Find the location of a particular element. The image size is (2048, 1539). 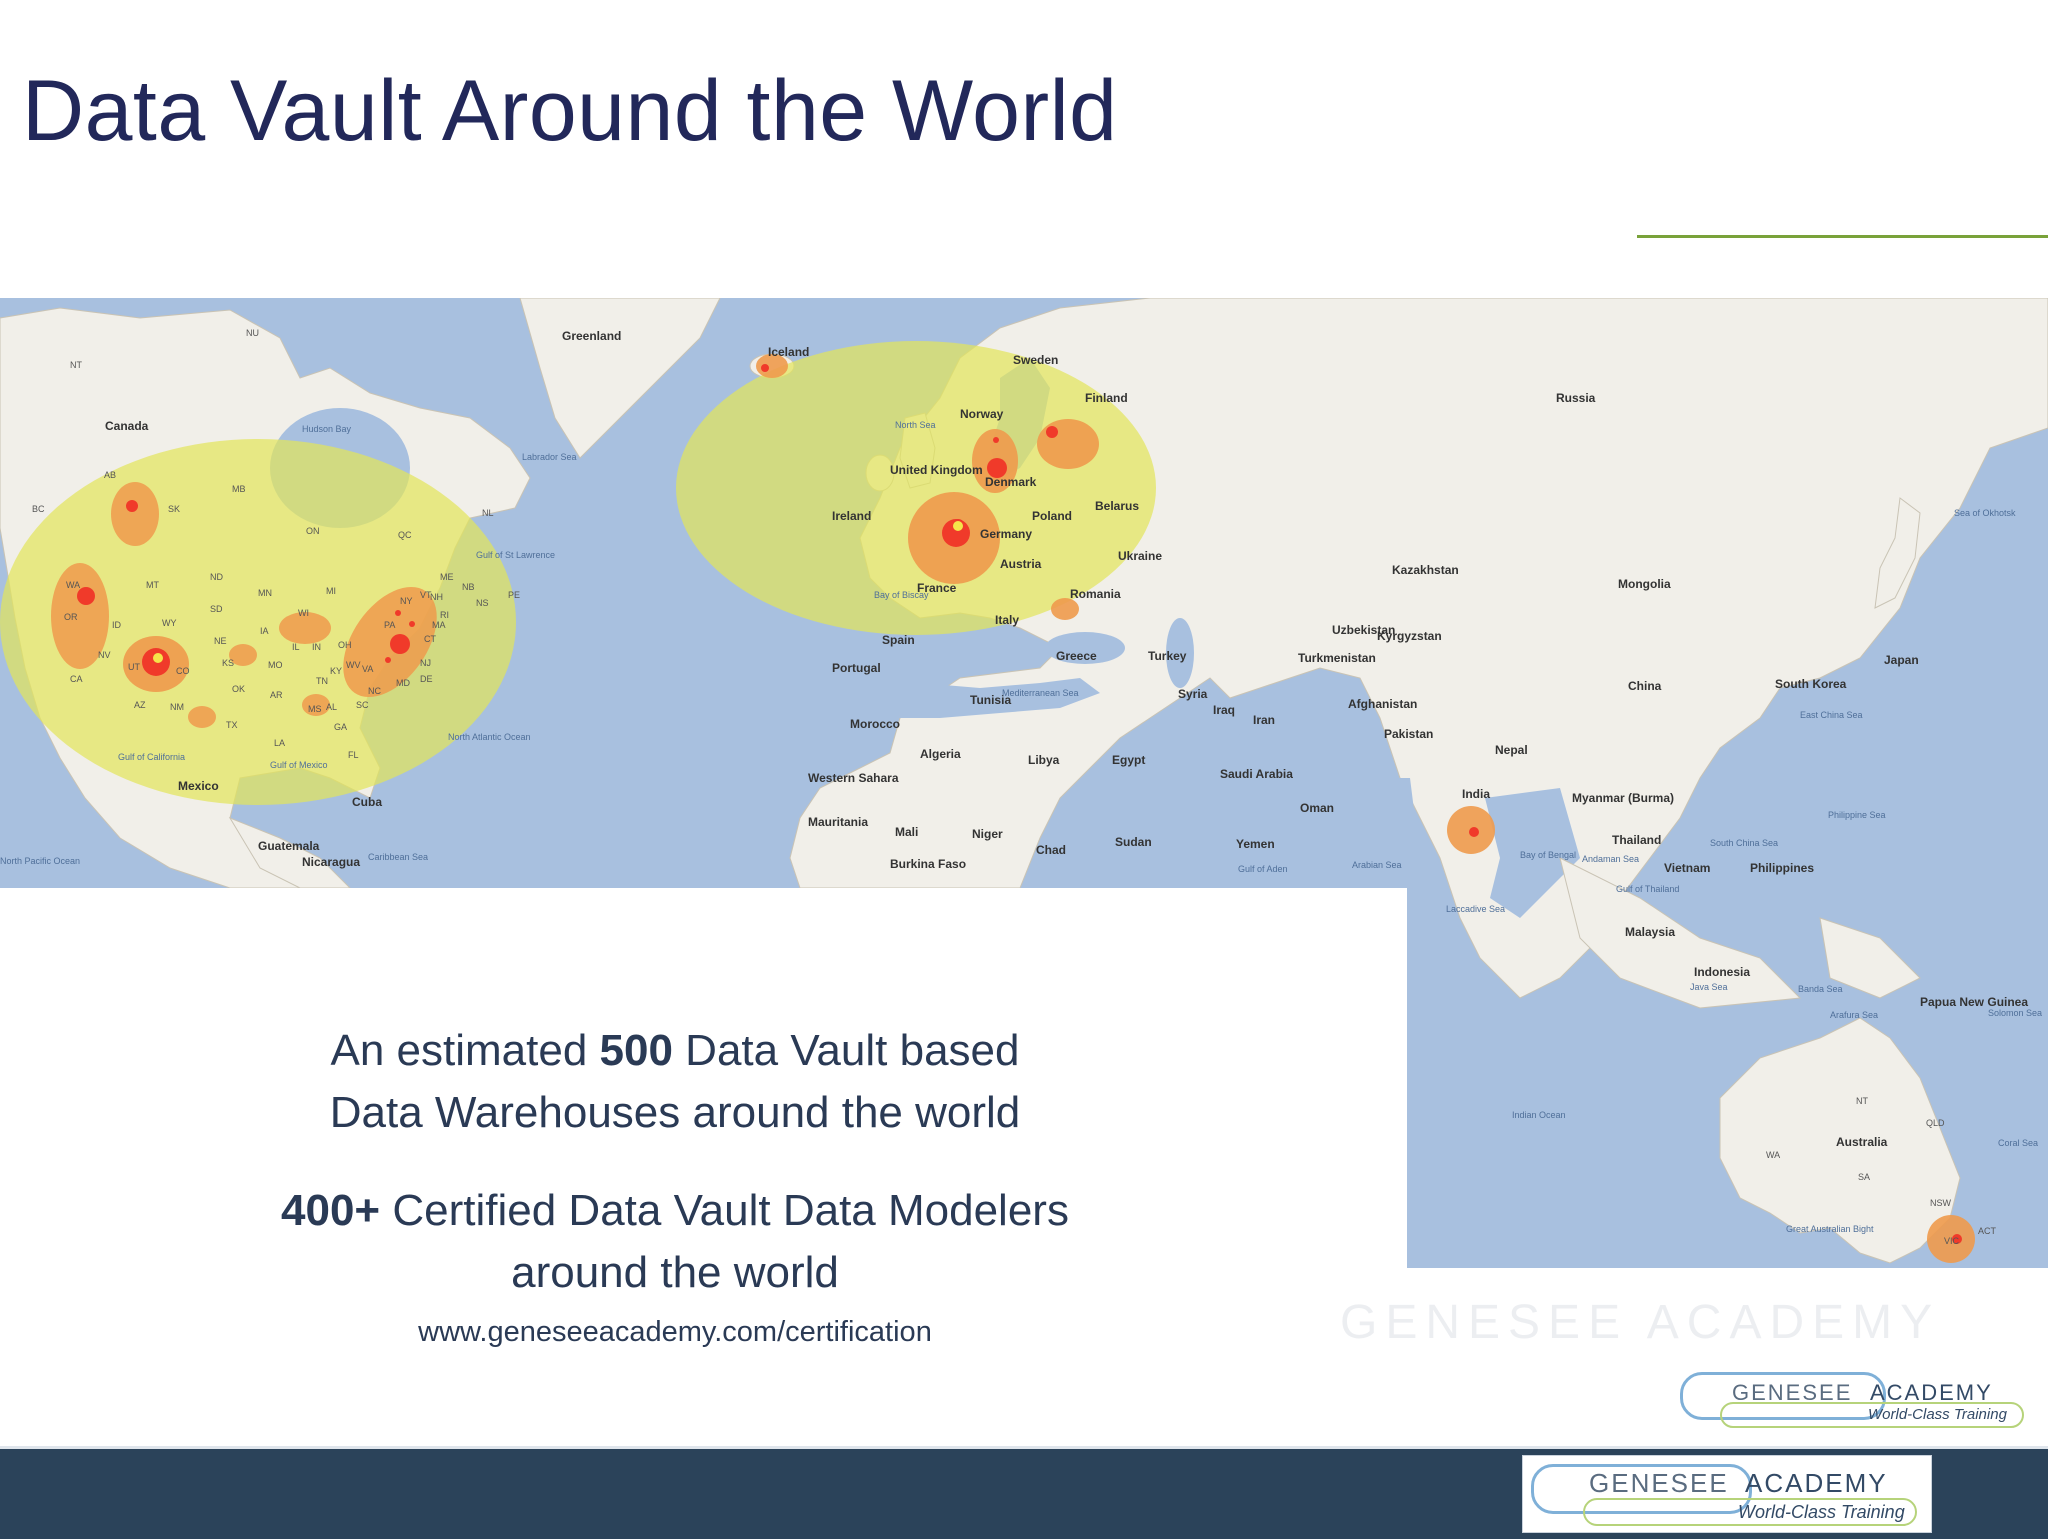

hotspot-germany is located at coordinates (958, 526).